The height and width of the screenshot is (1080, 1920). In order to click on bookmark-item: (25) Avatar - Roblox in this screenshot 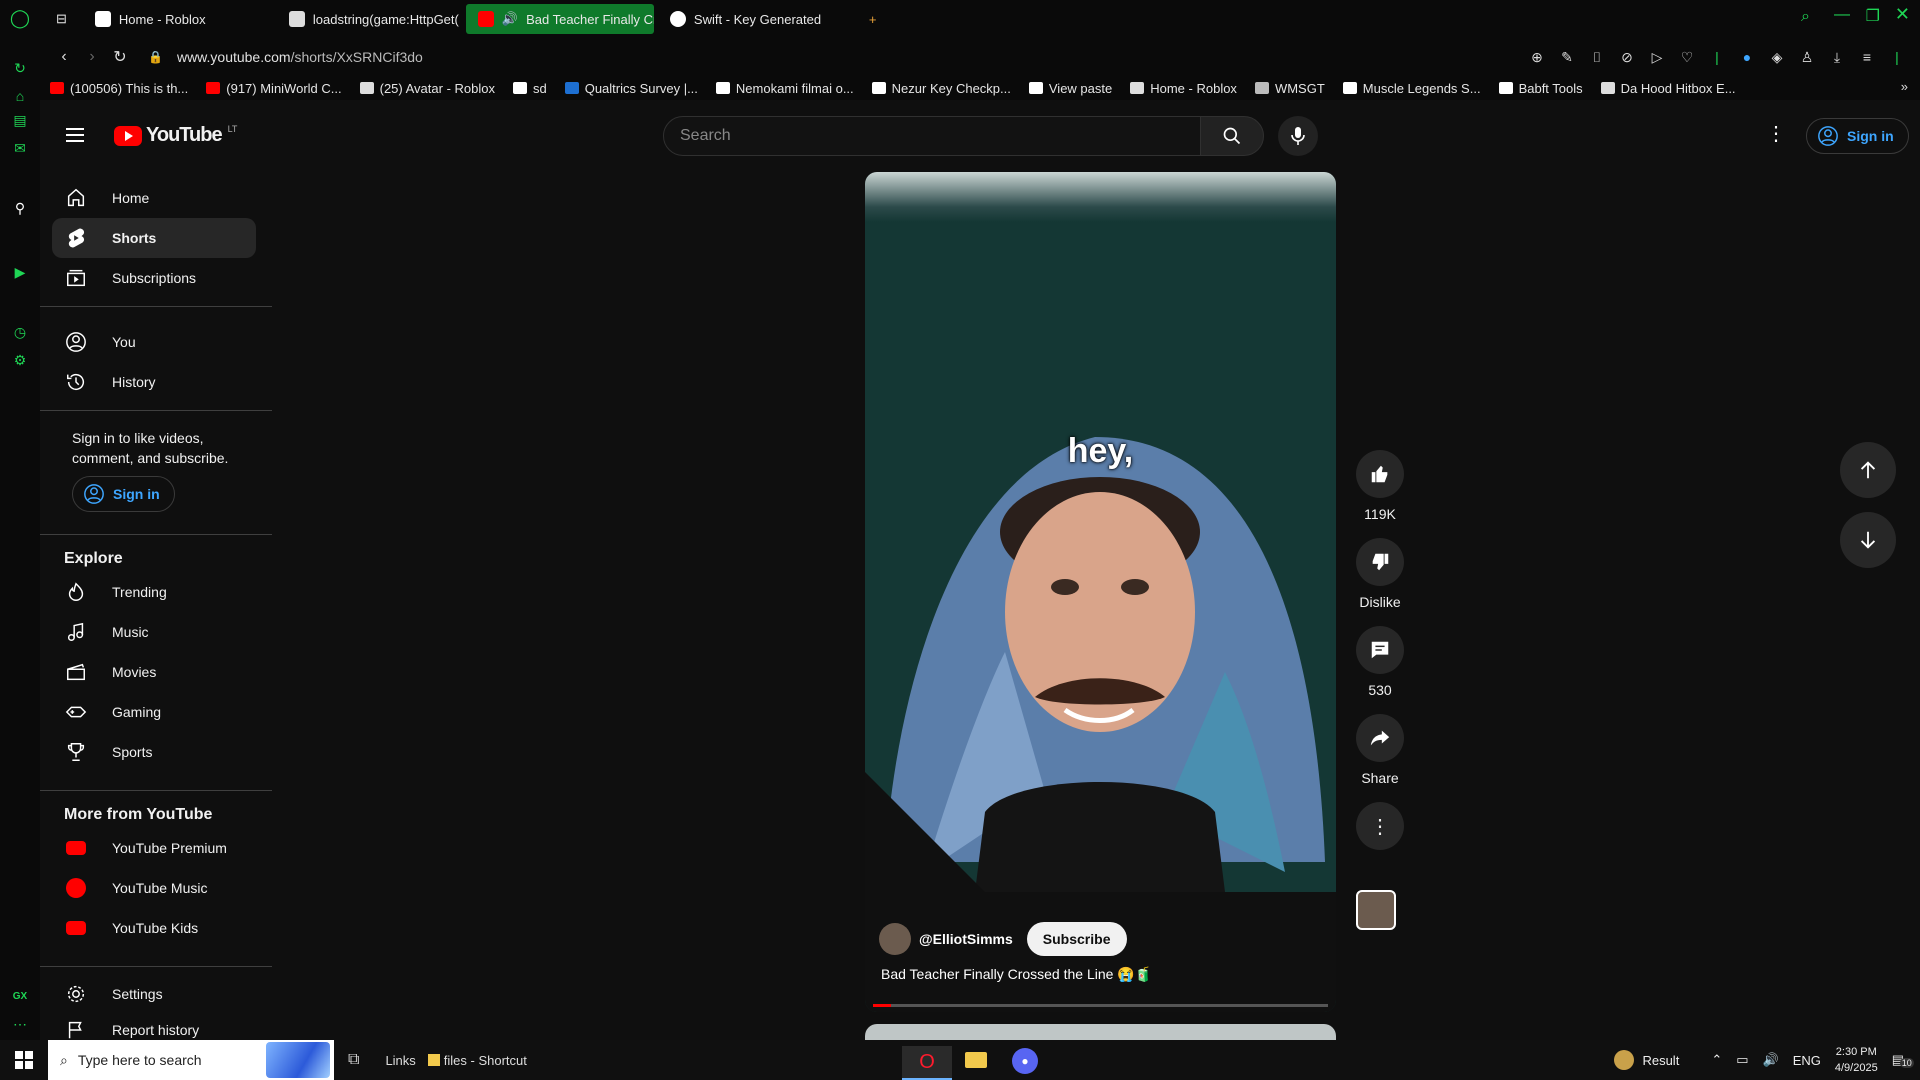, I will do `click(427, 88)`.